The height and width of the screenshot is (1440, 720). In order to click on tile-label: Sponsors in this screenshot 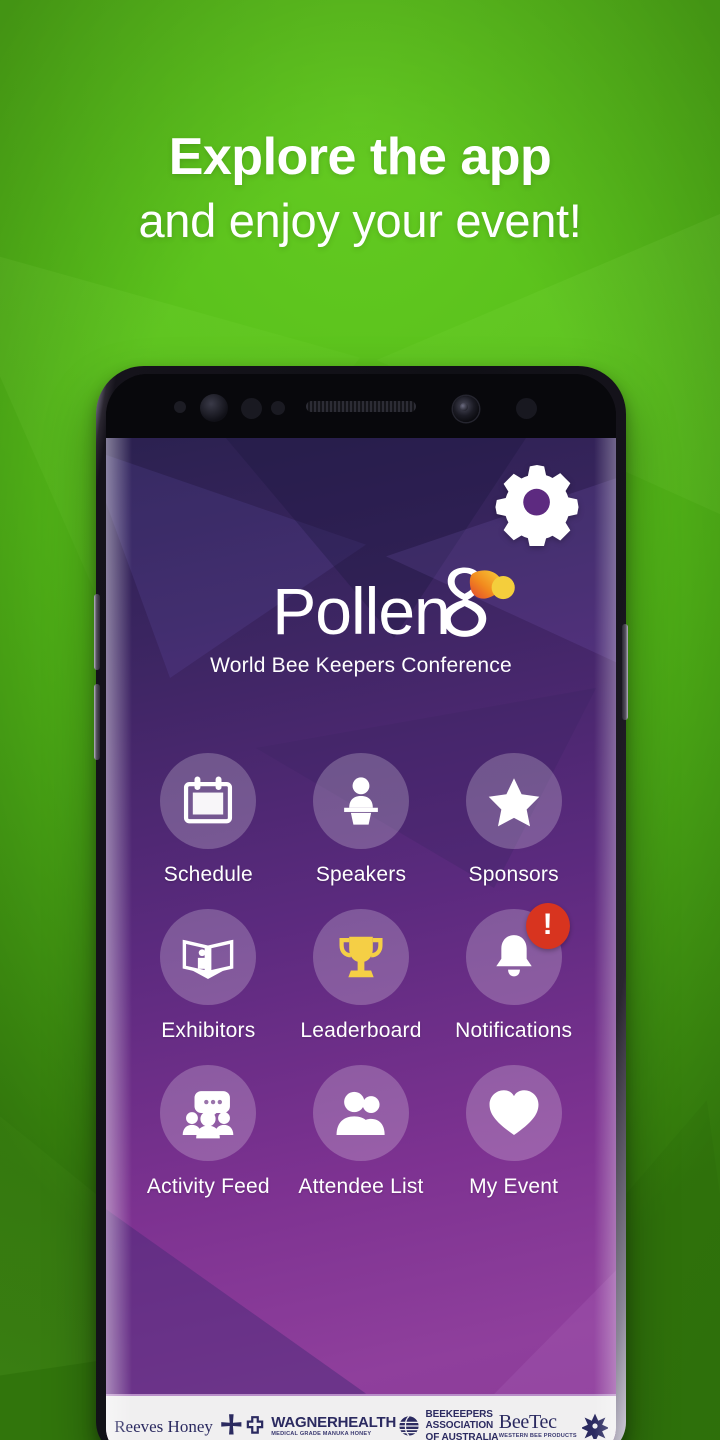, I will do `click(513, 874)`.